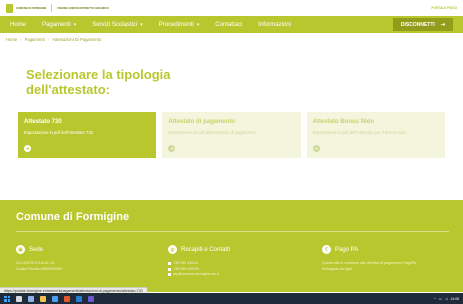 The width and height of the screenshot is (463, 304). What do you see at coordinates (52, 8) in the screenshot?
I see `logo-divider` at bounding box center [52, 8].